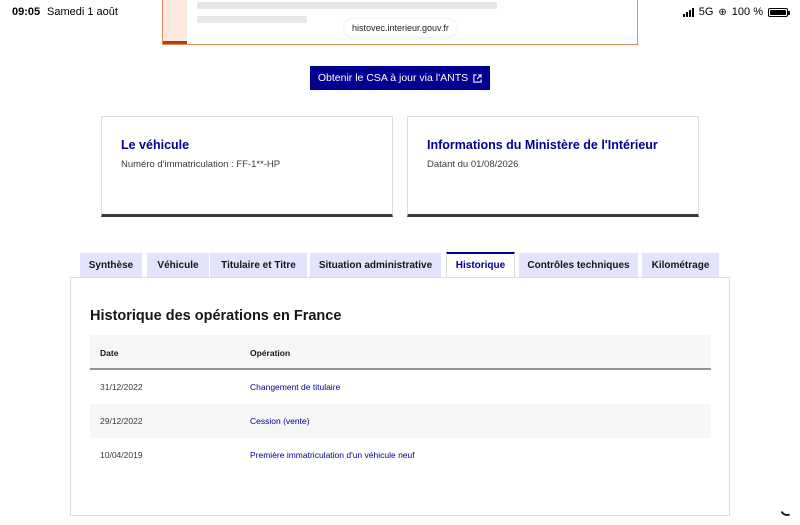 The height and width of the screenshot is (525, 800). What do you see at coordinates (393, 78) in the screenshot?
I see `obtain-csa-label: Obtenir le CSA à jour via l'ANTS` at bounding box center [393, 78].